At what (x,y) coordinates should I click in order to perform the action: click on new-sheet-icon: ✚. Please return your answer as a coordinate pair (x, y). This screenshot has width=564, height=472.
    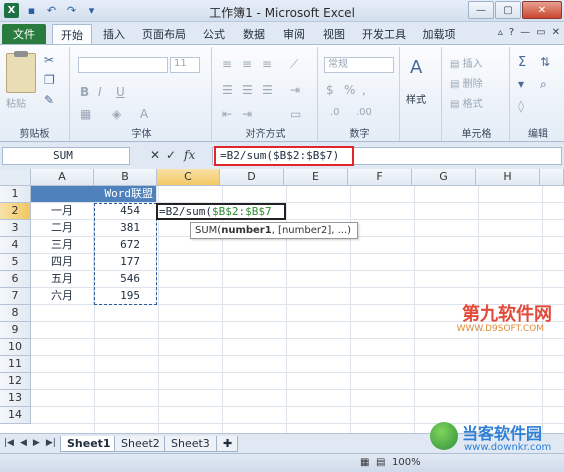
    Looking at the image, I should click on (227, 444).